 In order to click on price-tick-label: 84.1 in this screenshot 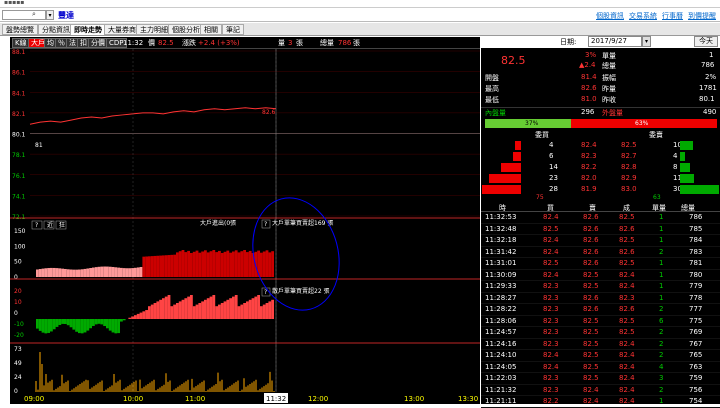, I will do `click(19, 93)`.